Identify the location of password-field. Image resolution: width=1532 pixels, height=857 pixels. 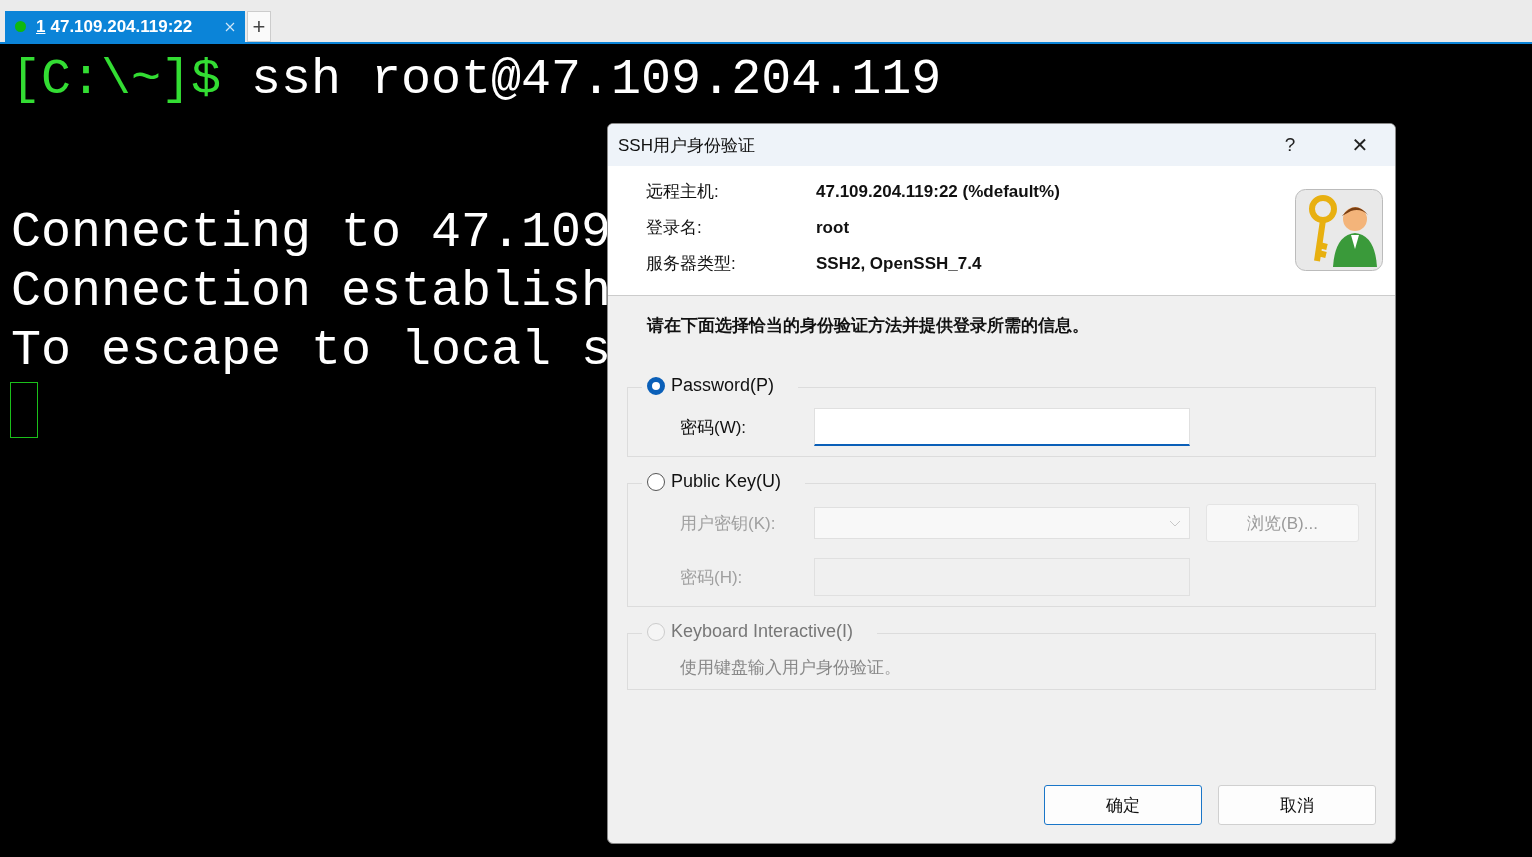
(1002, 427).